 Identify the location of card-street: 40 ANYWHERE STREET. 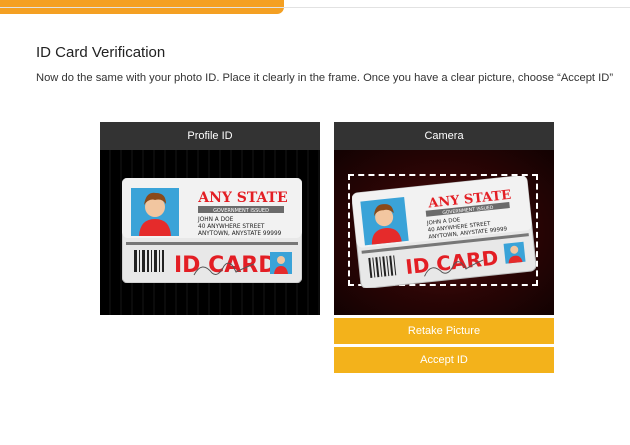
(231, 227).